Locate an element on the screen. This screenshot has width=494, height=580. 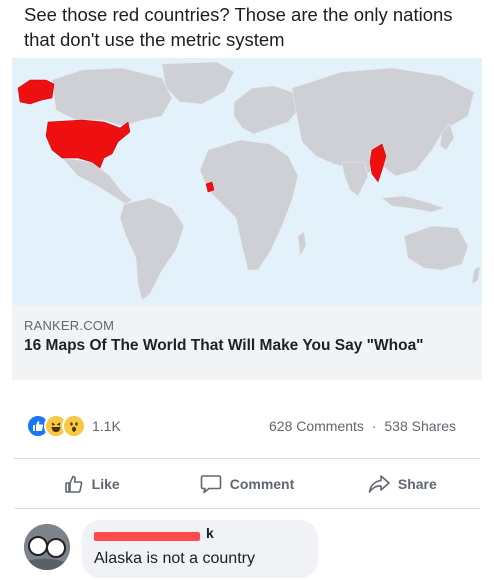
share-arrow-icon is located at coordinates (379, 484).